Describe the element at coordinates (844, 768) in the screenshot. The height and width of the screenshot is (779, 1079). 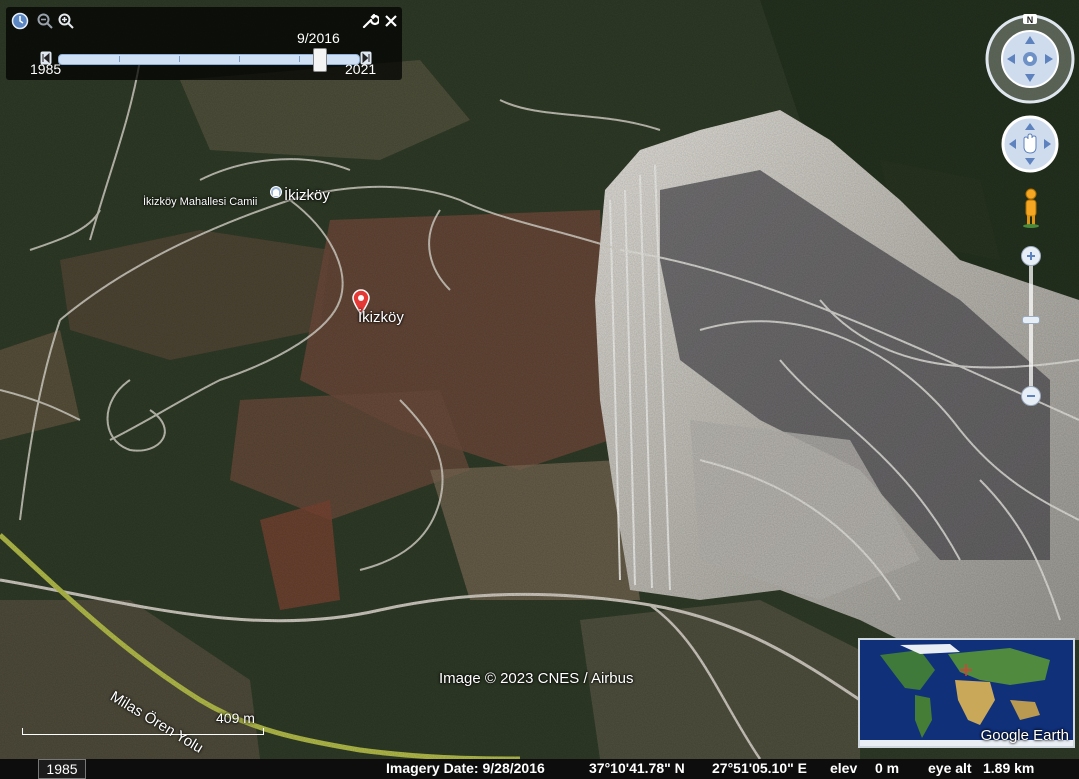
I see `elevation-label: elev` at that location.